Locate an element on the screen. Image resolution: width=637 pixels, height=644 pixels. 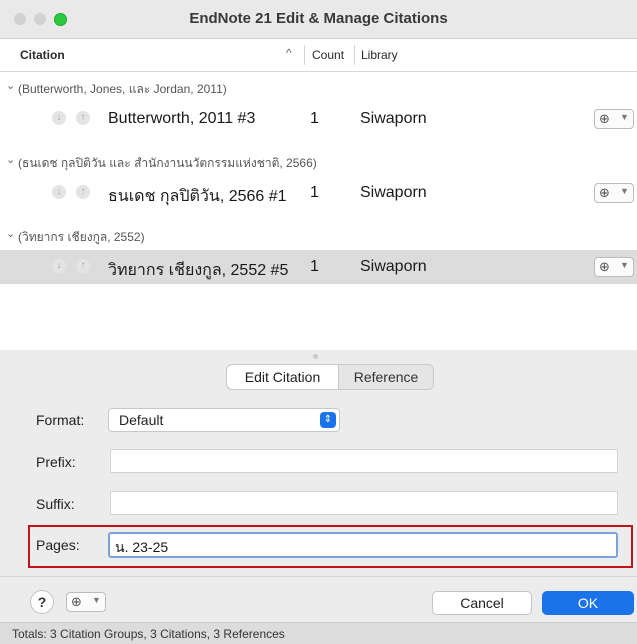
window-title: EndNote 21 Edit & Manage Citations is located at coordinates (318, 18).